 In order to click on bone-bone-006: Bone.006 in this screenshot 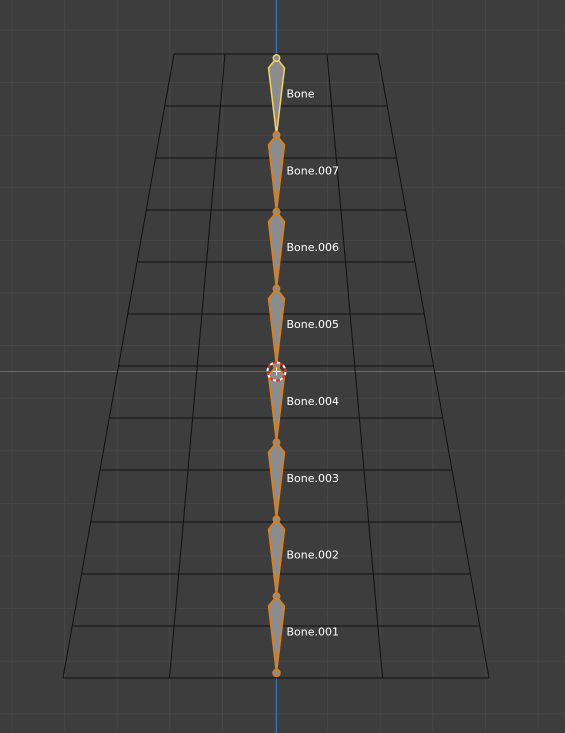, I will do `click(303, 248)`.